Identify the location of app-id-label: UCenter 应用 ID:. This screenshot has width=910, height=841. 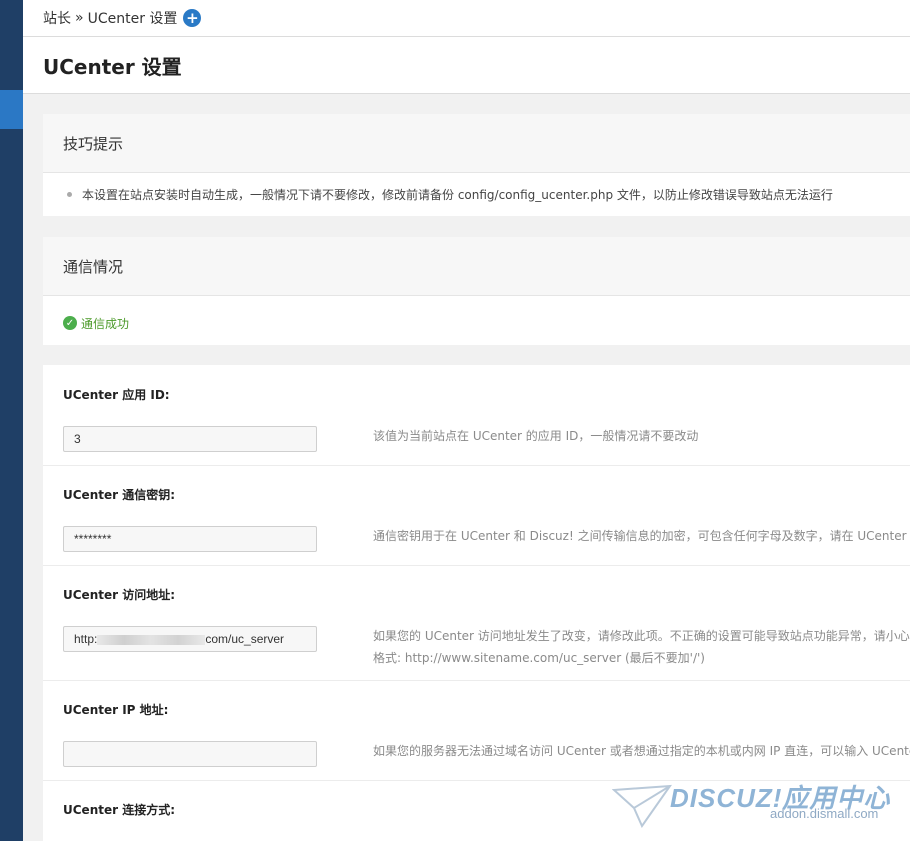
(116, 395).